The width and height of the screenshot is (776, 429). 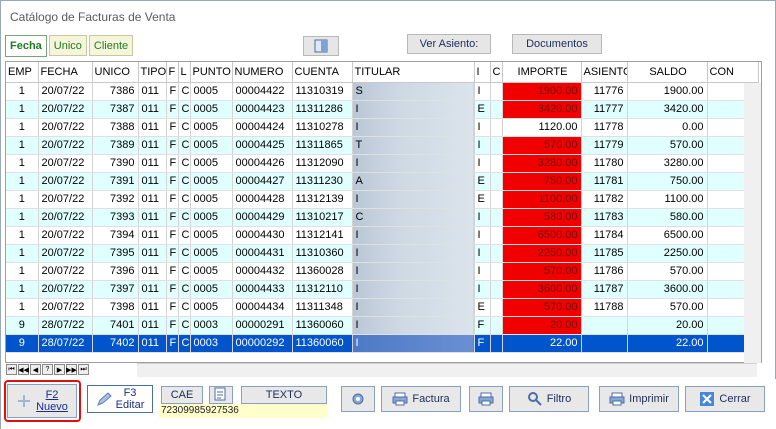 I want to click on column-header: UNICO, so click(x=115, y=72).